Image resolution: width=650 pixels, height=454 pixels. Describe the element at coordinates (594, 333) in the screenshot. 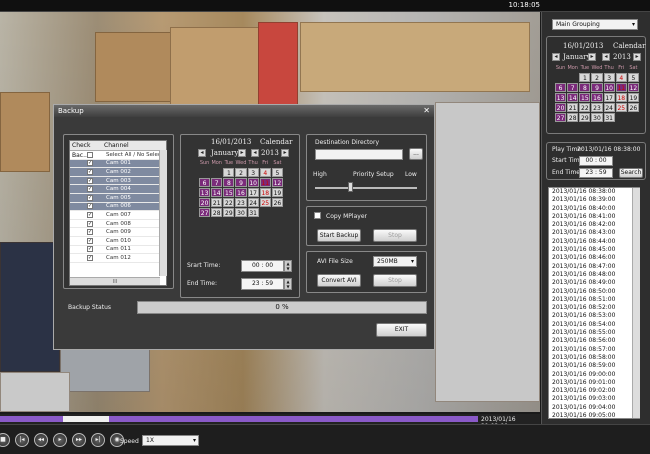

I see `event-list-item: 2013/01/16 08:55:00` at that location.